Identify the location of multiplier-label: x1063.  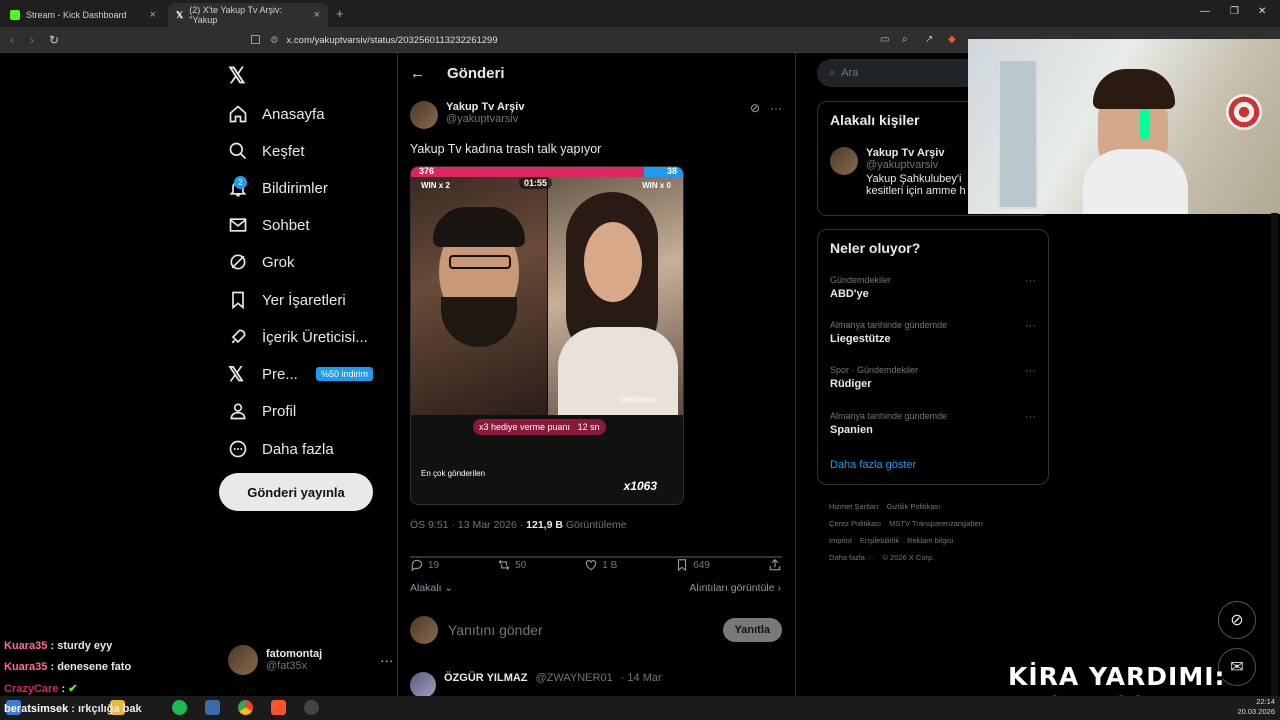
(640, 486).